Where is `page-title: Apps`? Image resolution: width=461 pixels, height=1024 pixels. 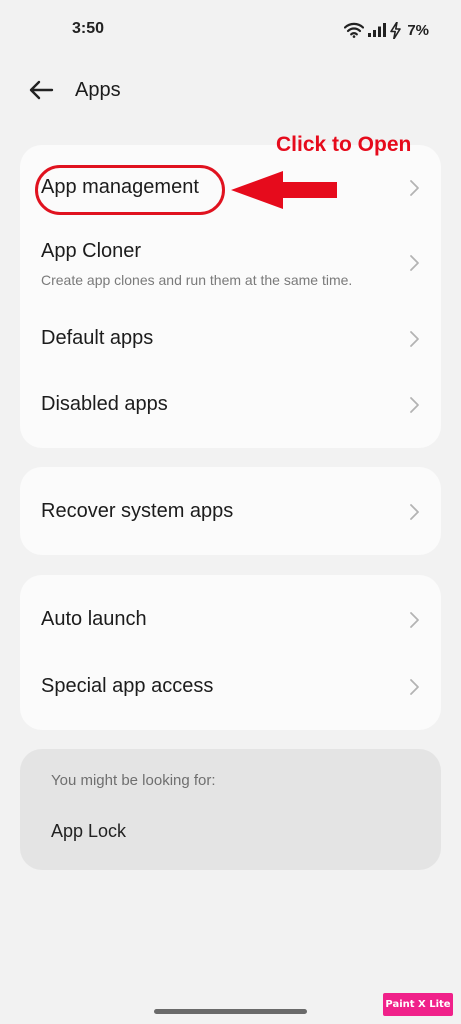
page-title: Apps is located at coordinates (98, 90).